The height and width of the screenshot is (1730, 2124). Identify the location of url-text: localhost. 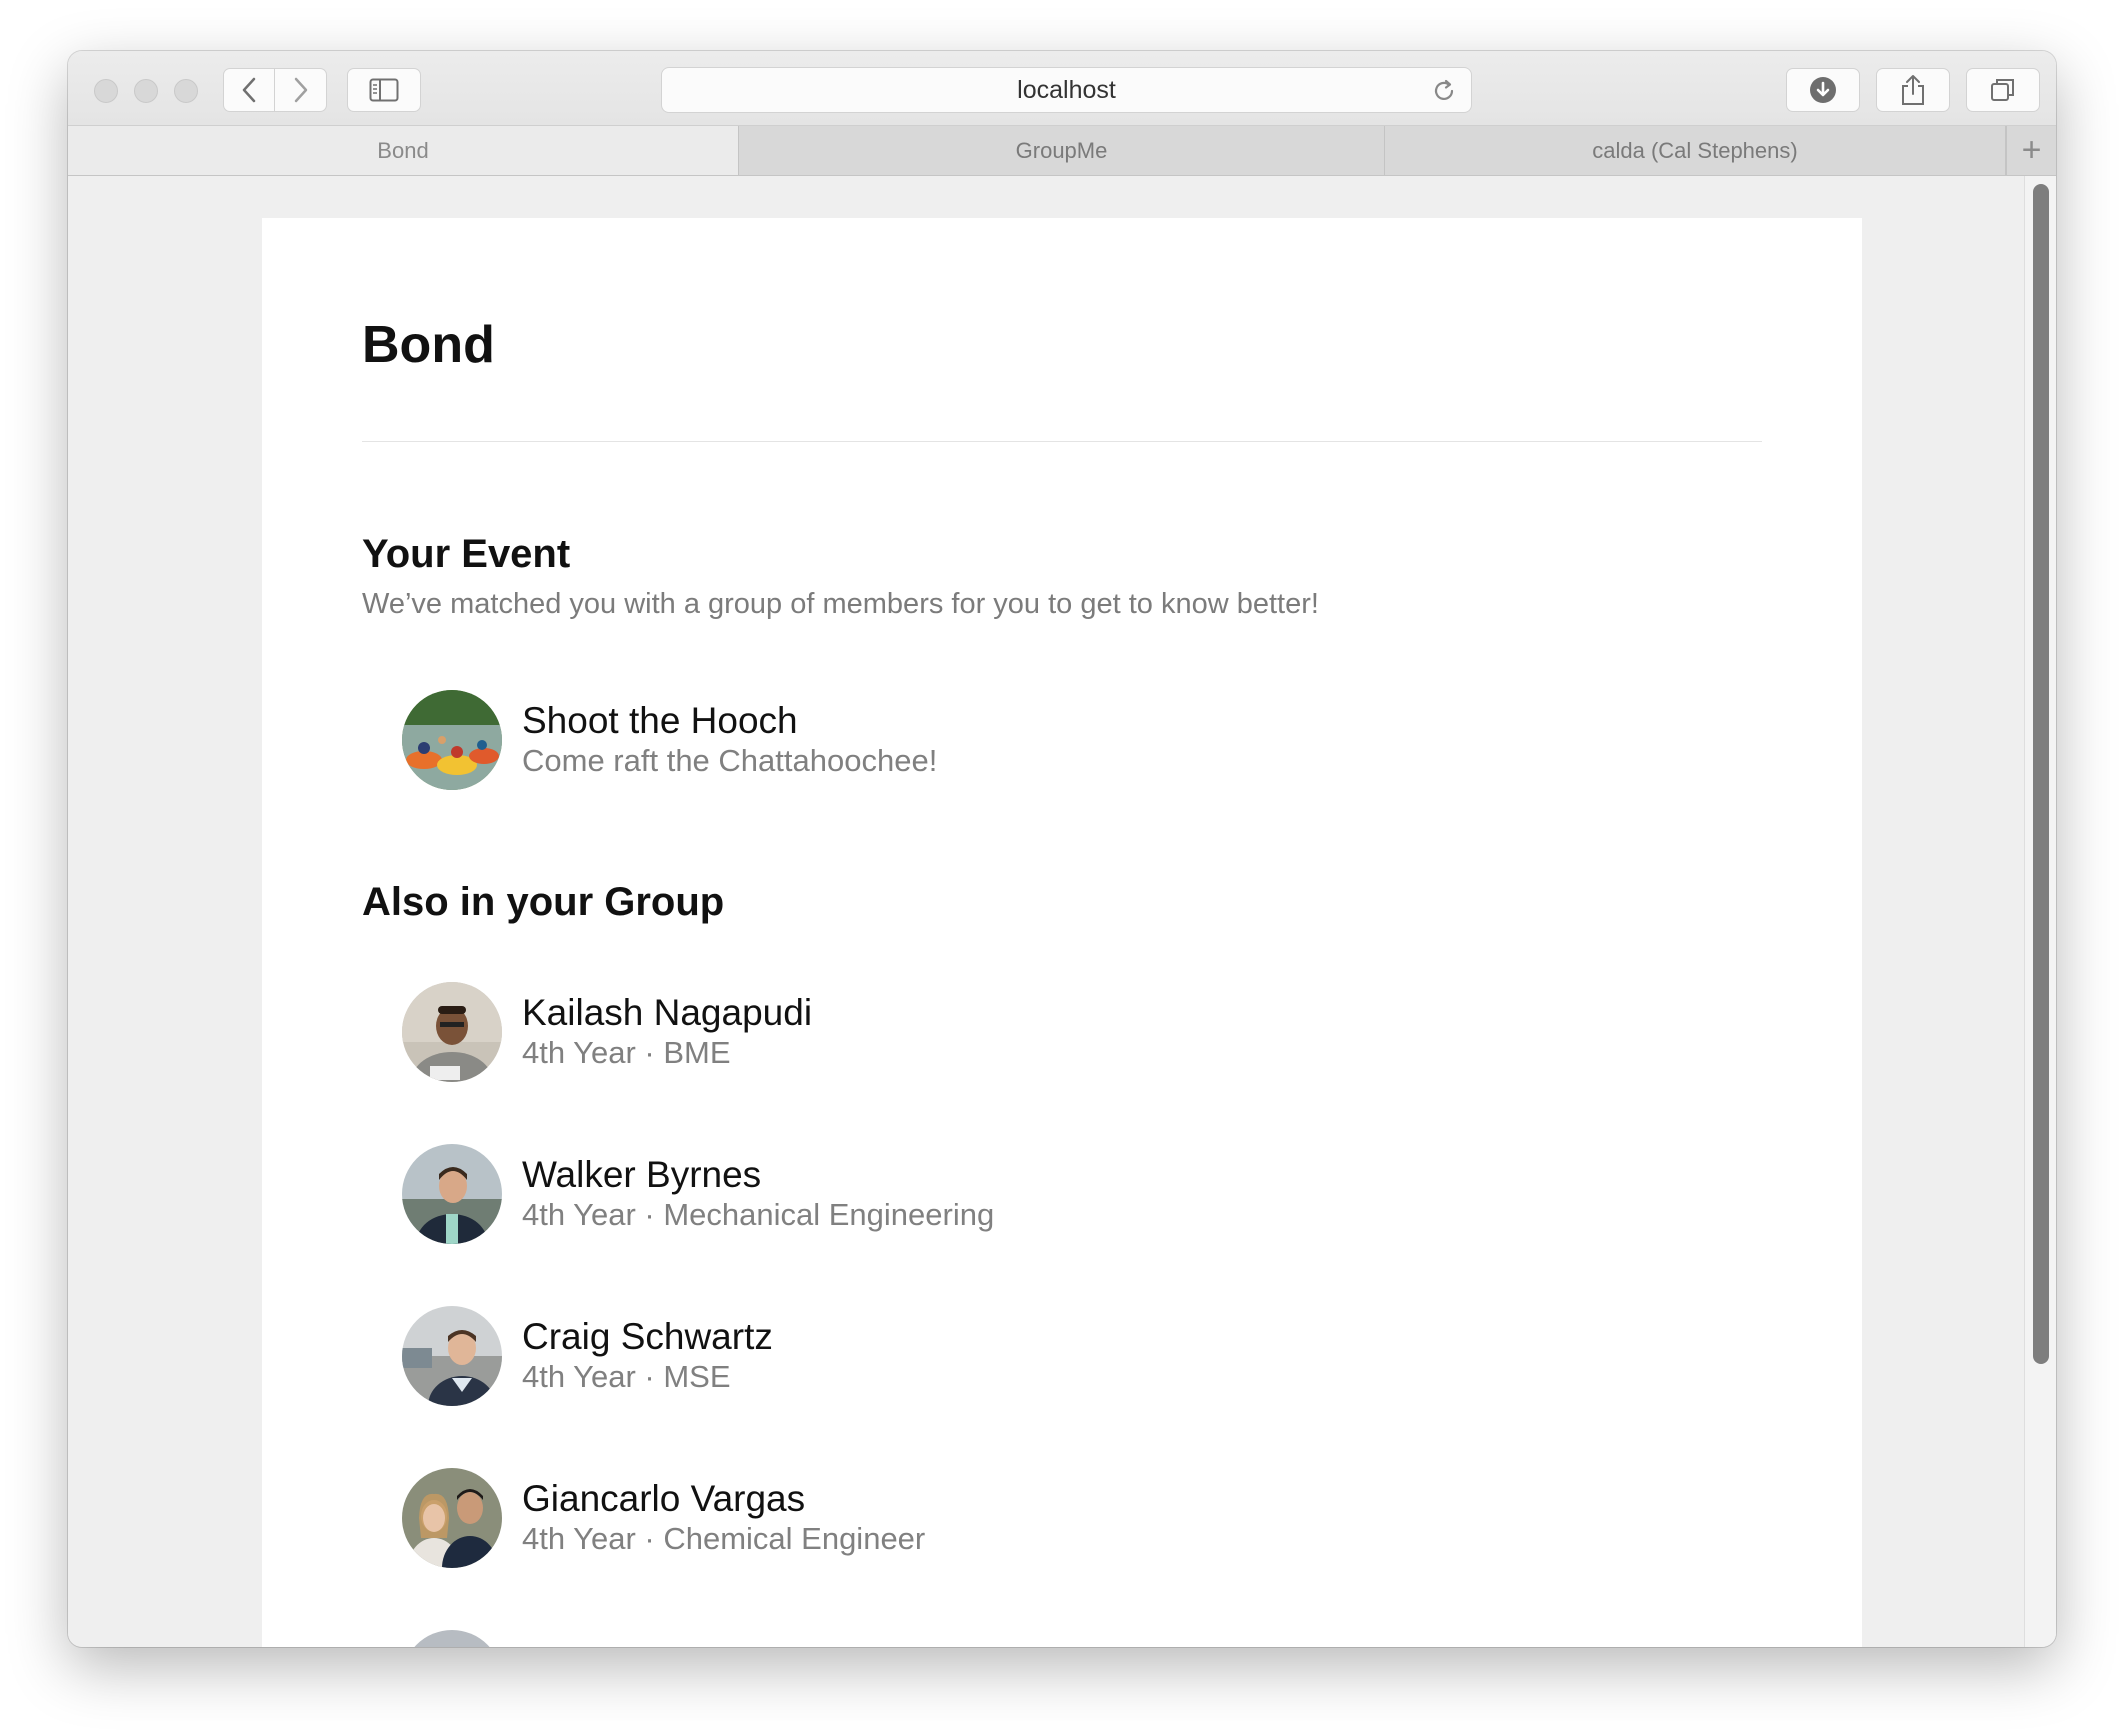
(1066, 89).